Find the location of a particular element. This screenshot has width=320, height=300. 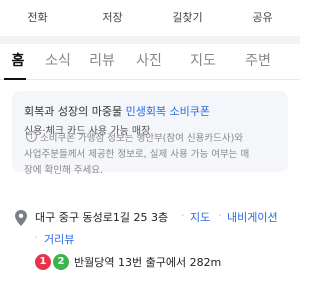

directions-button: 길찾기 is located at coordinates (187, 18).